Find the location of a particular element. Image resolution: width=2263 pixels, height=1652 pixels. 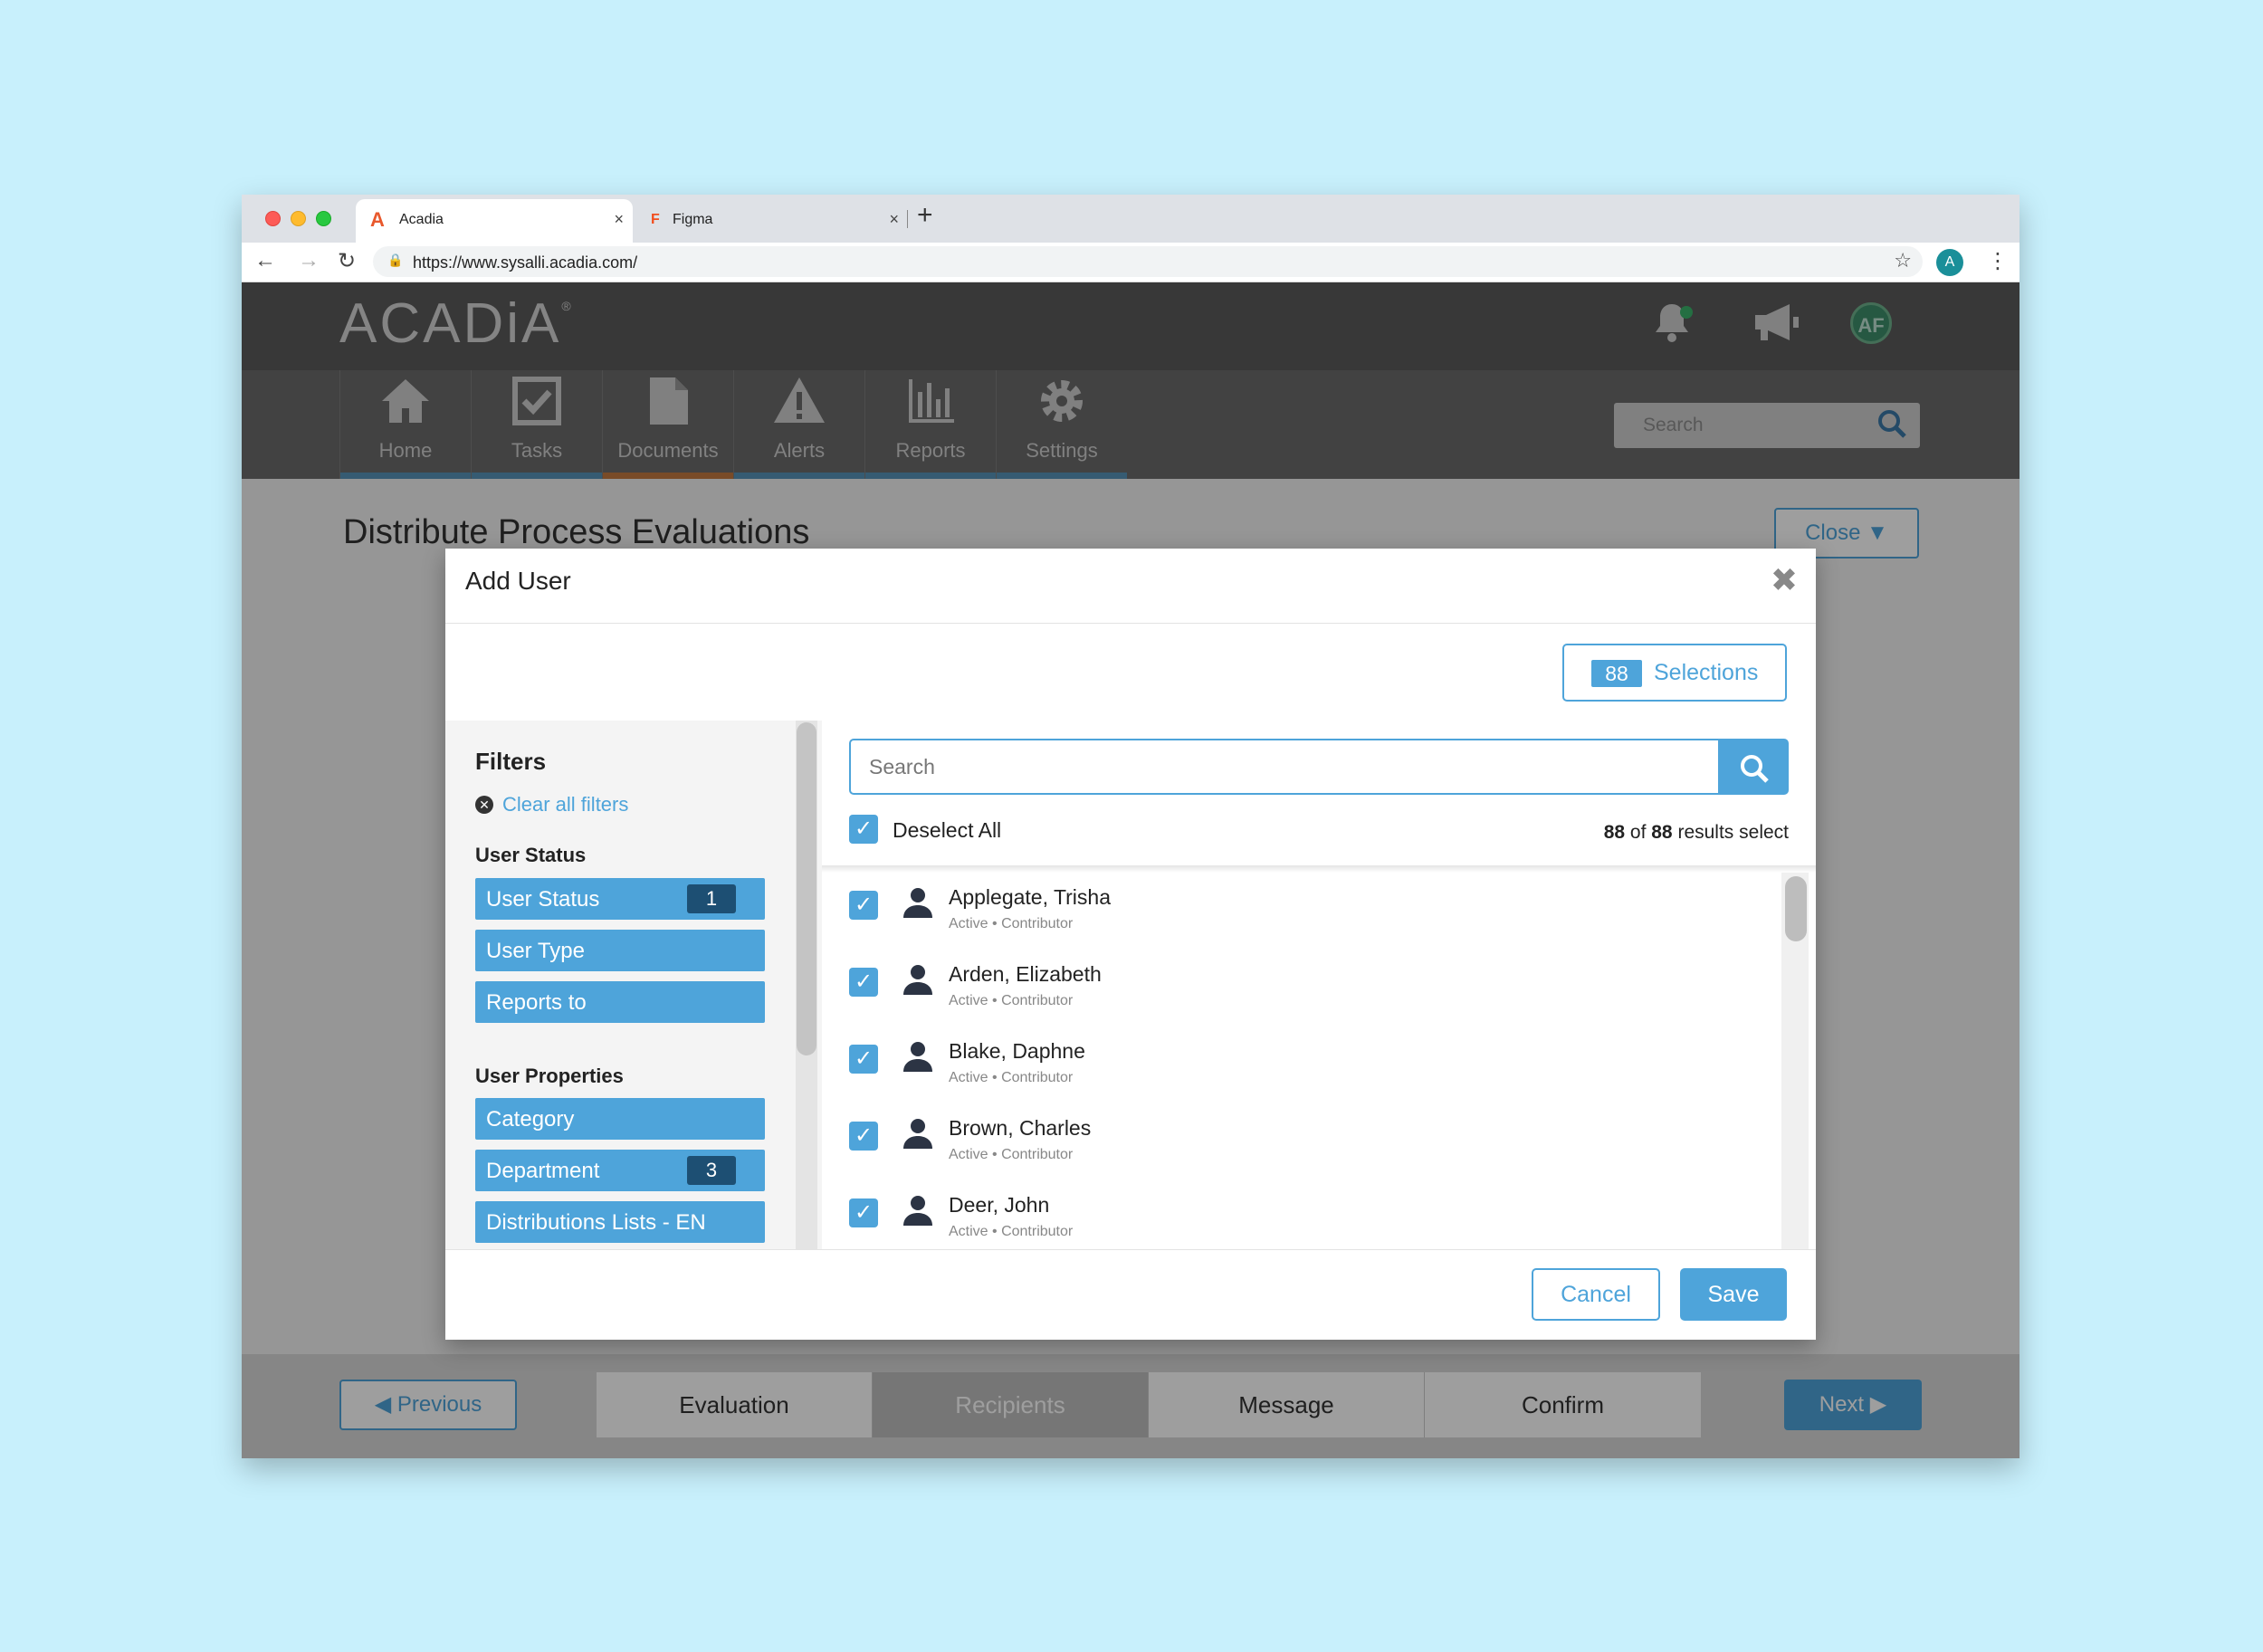

list-item: ✓ Deer, John Active • Contributor is located at coordinates (1301, 1214).